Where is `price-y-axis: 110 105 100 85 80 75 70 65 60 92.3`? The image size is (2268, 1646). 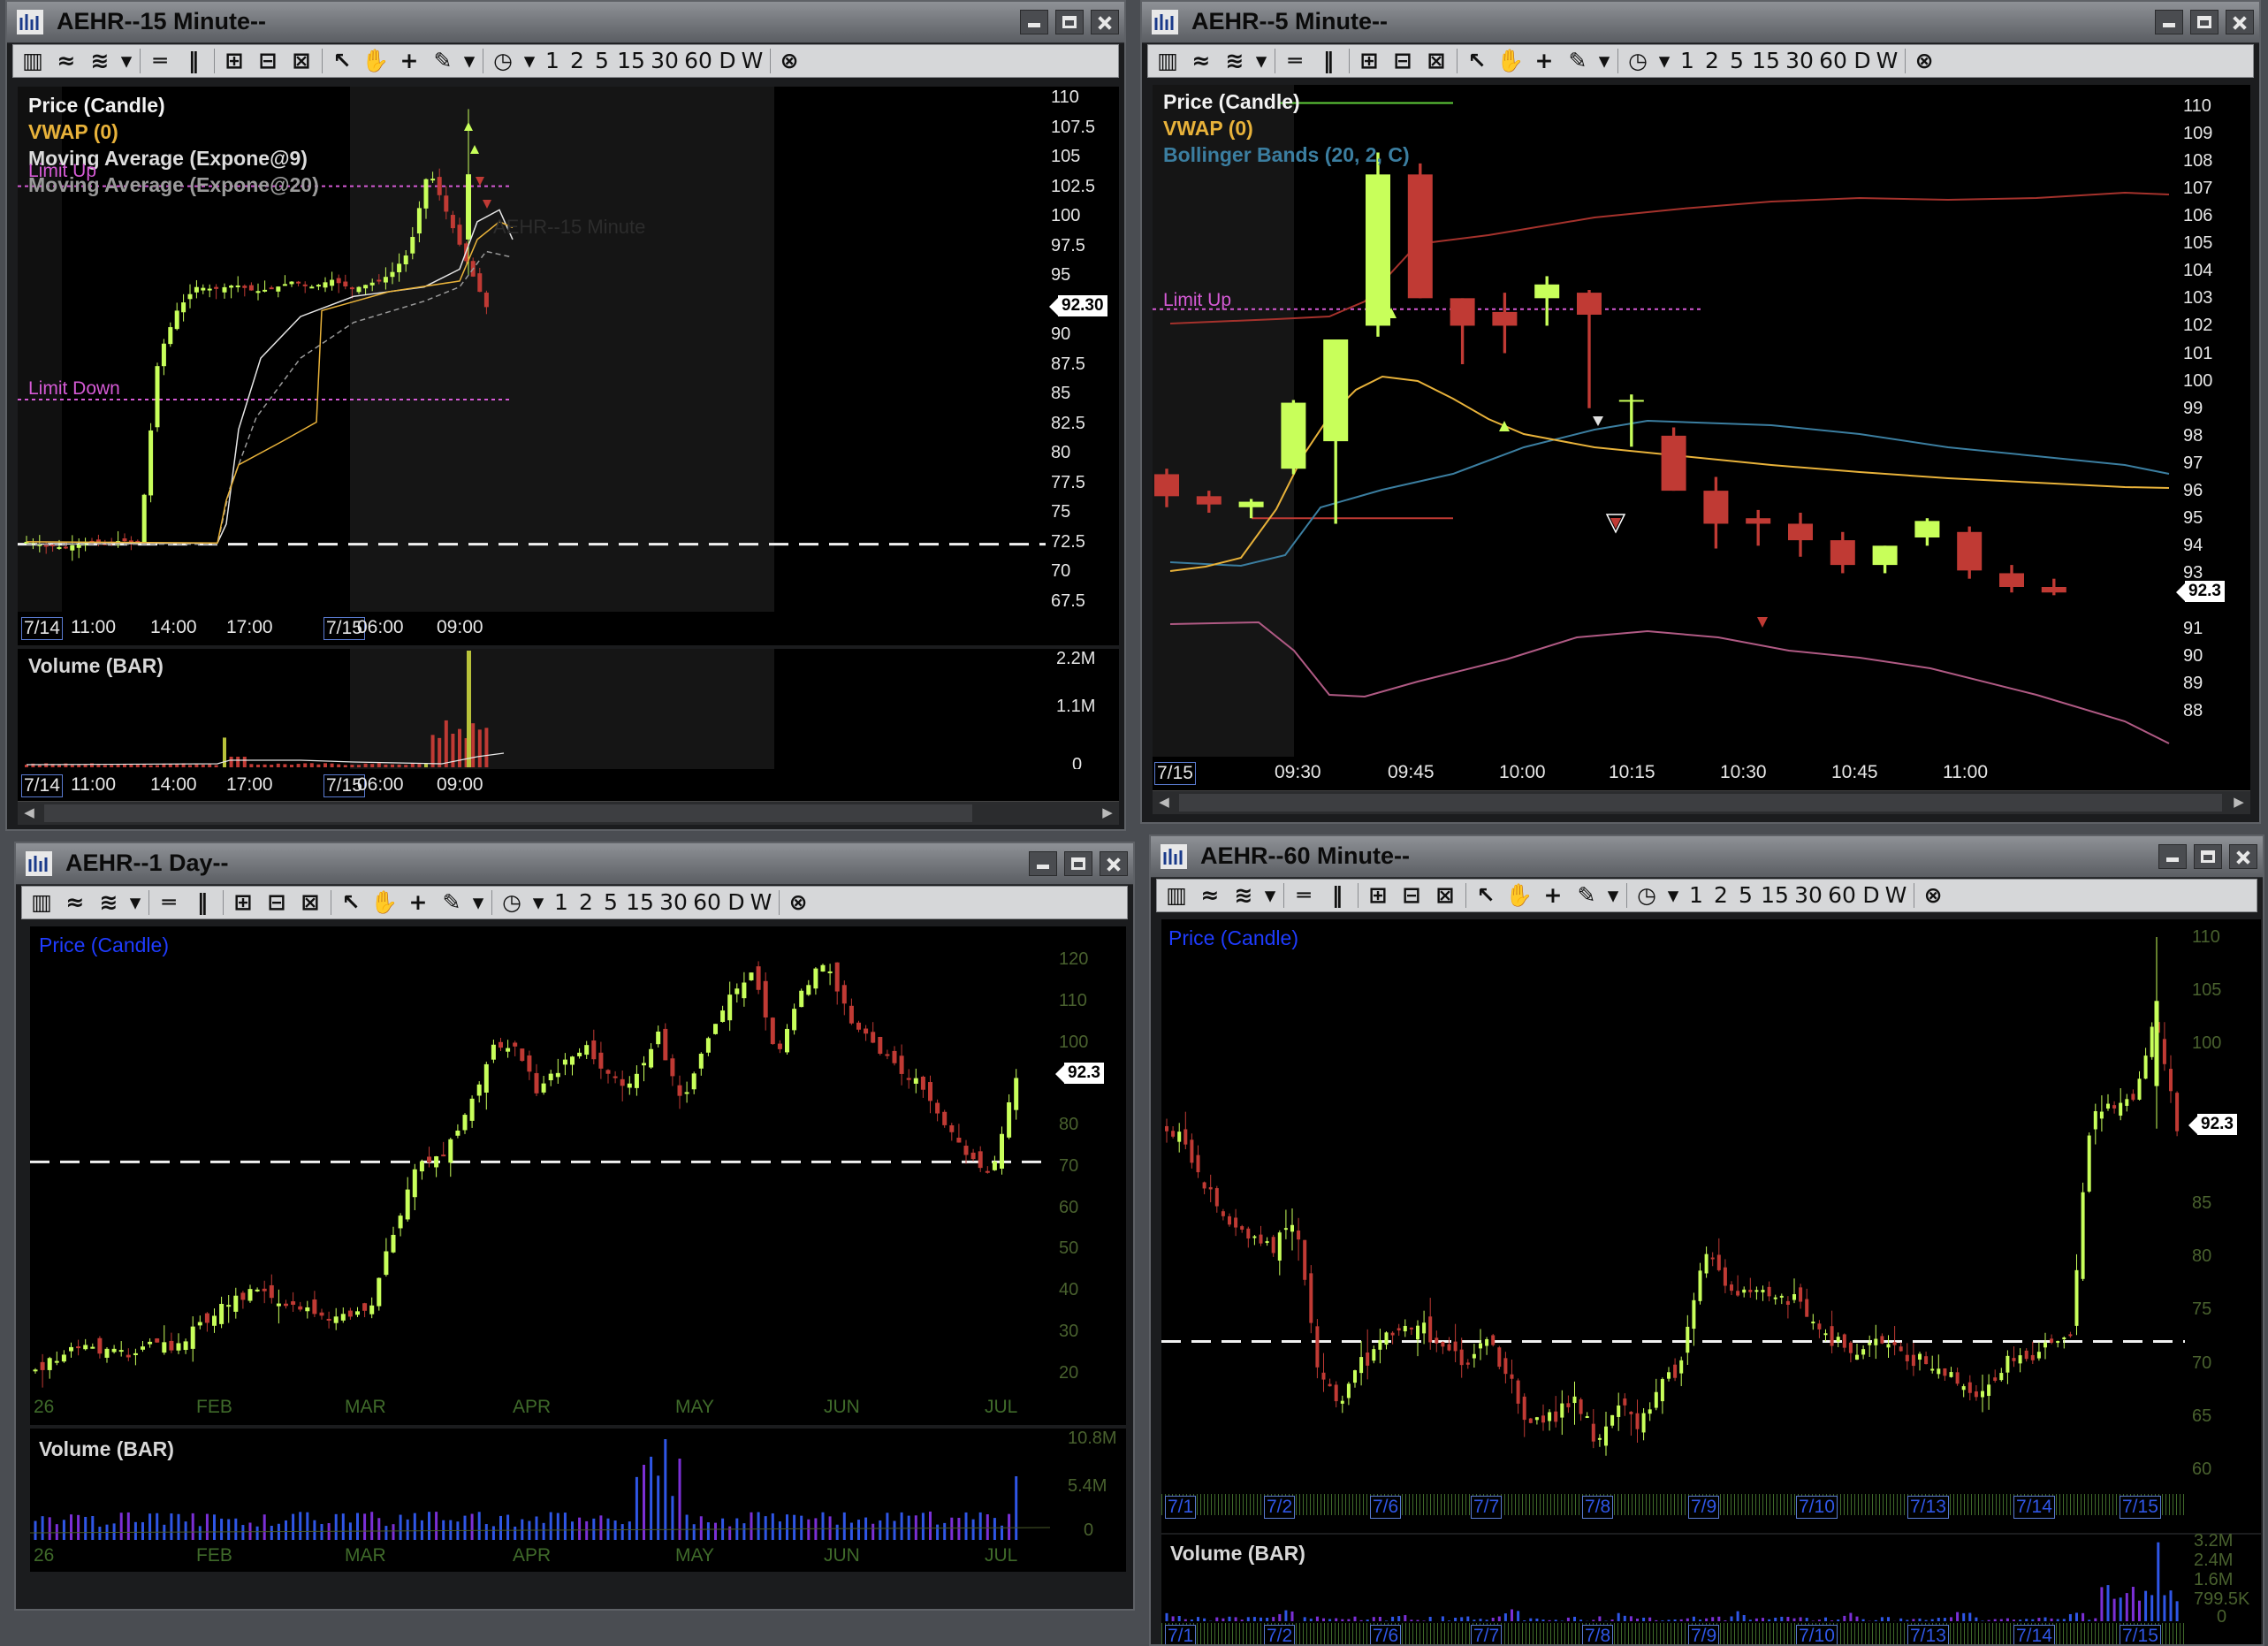 price-y-axis: 110 105 100 85 80 75 70 65 60 92.3 is located at coordinates (2223, 1206).